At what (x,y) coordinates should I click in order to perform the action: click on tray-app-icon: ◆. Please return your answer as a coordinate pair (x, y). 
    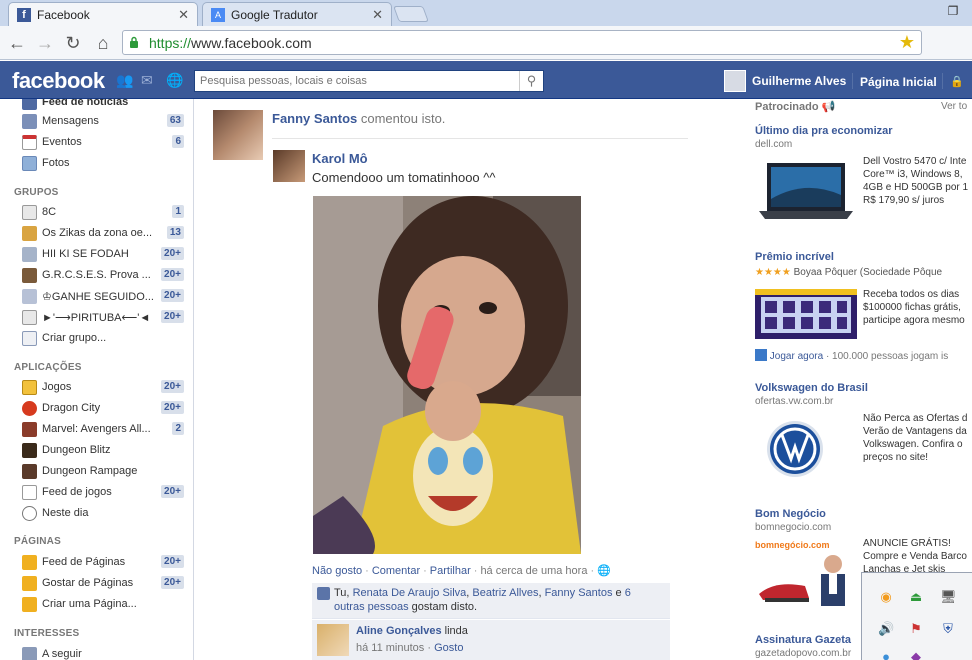
    Looking at the image, I should click on (916, 654).